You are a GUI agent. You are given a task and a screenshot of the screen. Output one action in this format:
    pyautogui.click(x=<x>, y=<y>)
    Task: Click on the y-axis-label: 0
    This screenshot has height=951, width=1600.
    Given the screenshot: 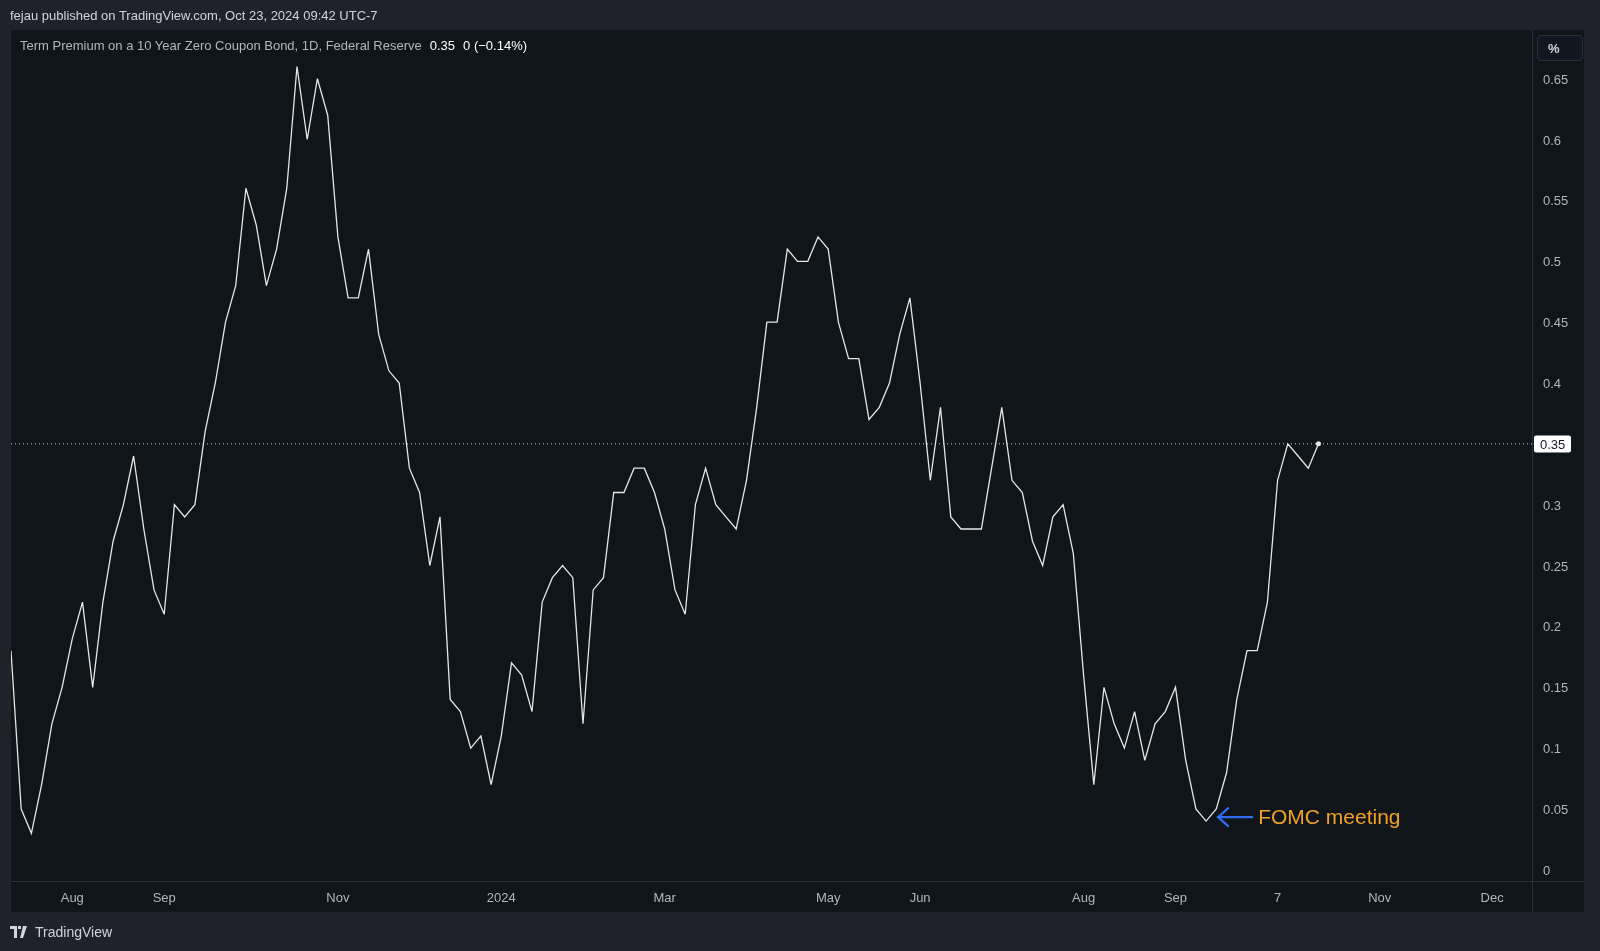 What is the action you would take?
    pyautogui.click(x=1547, y=870)
    